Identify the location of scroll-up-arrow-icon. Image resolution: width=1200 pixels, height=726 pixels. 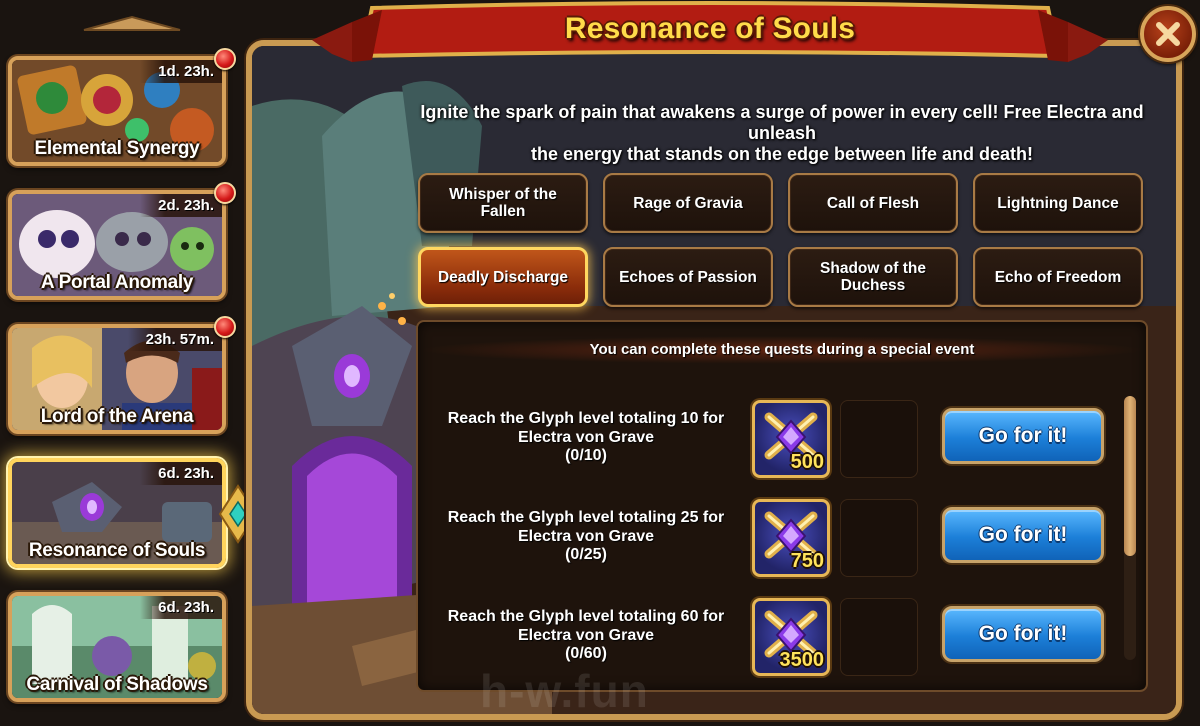
(132, 23).